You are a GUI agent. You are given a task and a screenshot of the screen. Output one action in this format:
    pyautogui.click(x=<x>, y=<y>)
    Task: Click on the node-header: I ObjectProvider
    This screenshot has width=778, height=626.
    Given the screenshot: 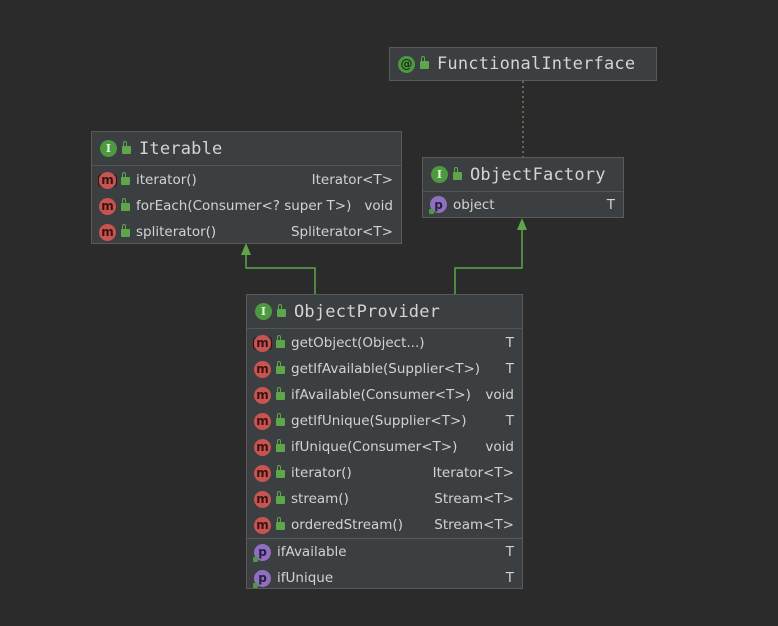 What is the action you would take?
    pyautogui.click(x=384, y=312)
    